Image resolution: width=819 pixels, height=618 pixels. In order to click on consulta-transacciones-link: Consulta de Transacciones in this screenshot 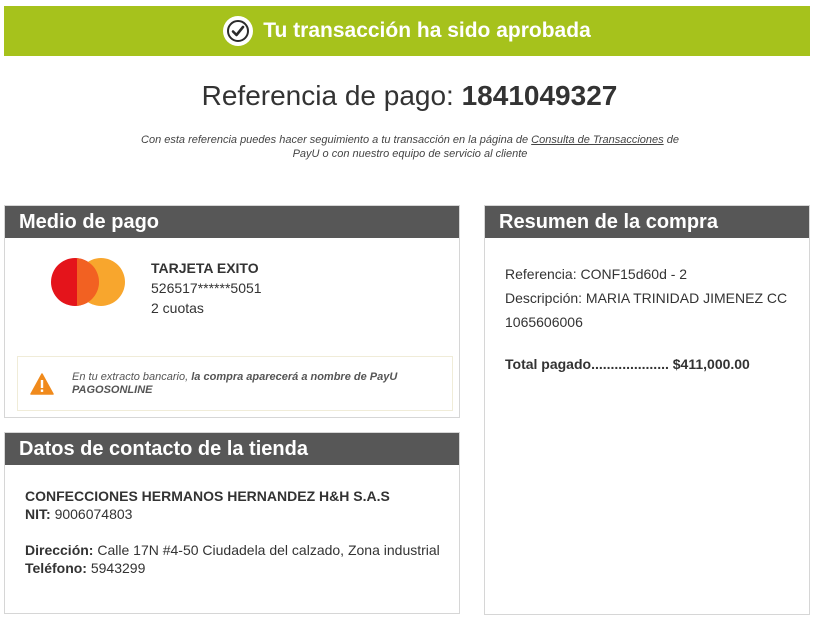, I will do `click(597, 140)`.